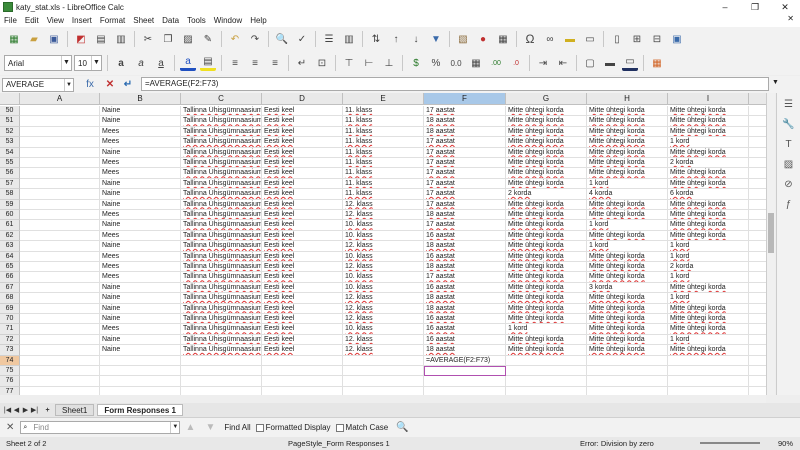 Image resolution: width=800 pixels, height=450 pixels. What do you see at coordinates (14, 39) in the screenshot?
I see `new-document-icon: ▦` at bounding box center [14, 39].